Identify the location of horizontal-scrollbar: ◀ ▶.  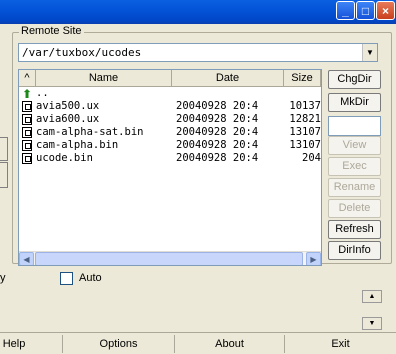
(170, 258).